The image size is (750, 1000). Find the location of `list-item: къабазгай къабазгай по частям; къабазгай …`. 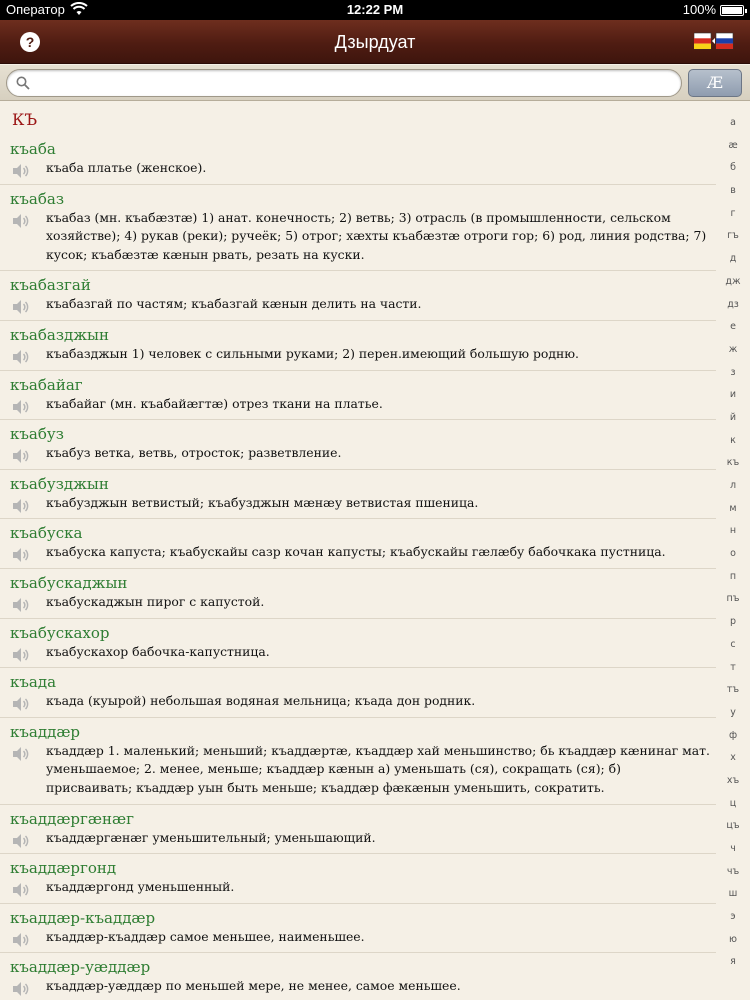

list-item: къабазгай къабазгай по частям; къабазгай … is located at coordinates (358, 296).